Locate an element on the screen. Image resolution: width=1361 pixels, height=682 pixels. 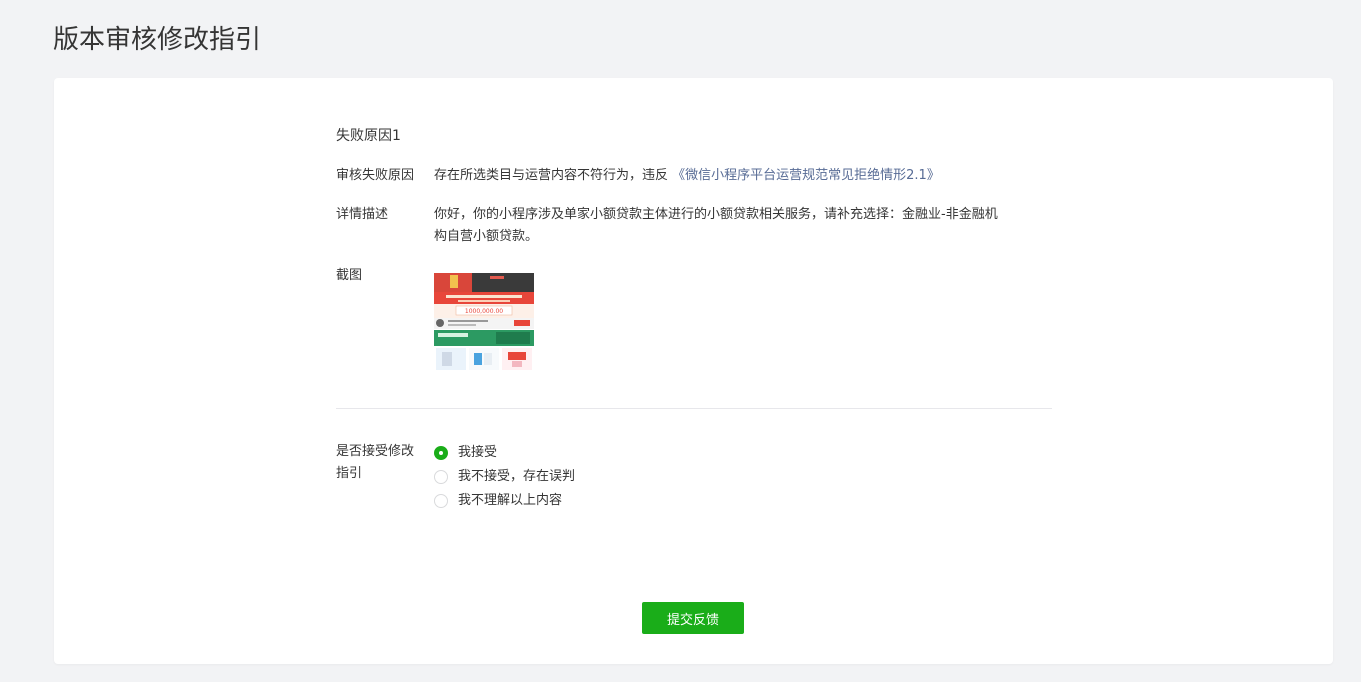
radio-reject-misjudged: 我不接受，存在误判 is located at coordinates (504, 477).